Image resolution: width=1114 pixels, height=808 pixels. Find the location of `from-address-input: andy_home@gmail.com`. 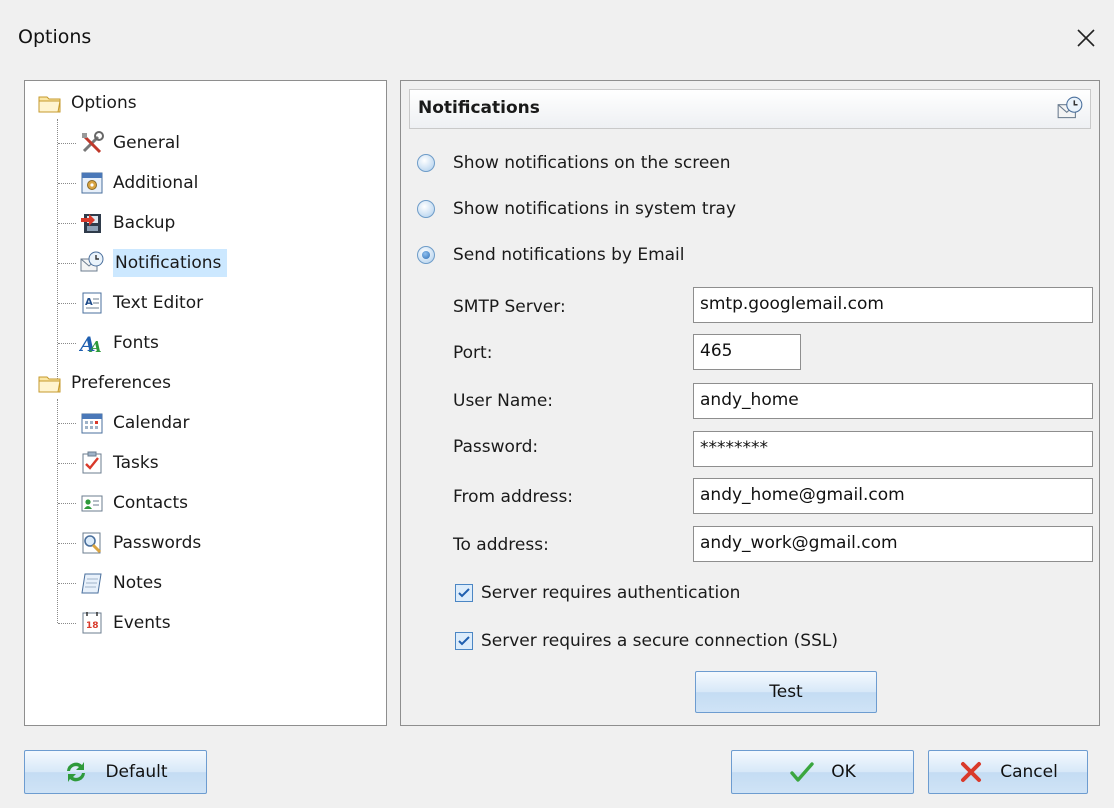

from-address-input: andy_home@gmail.com is located at coordinates (893, 496).